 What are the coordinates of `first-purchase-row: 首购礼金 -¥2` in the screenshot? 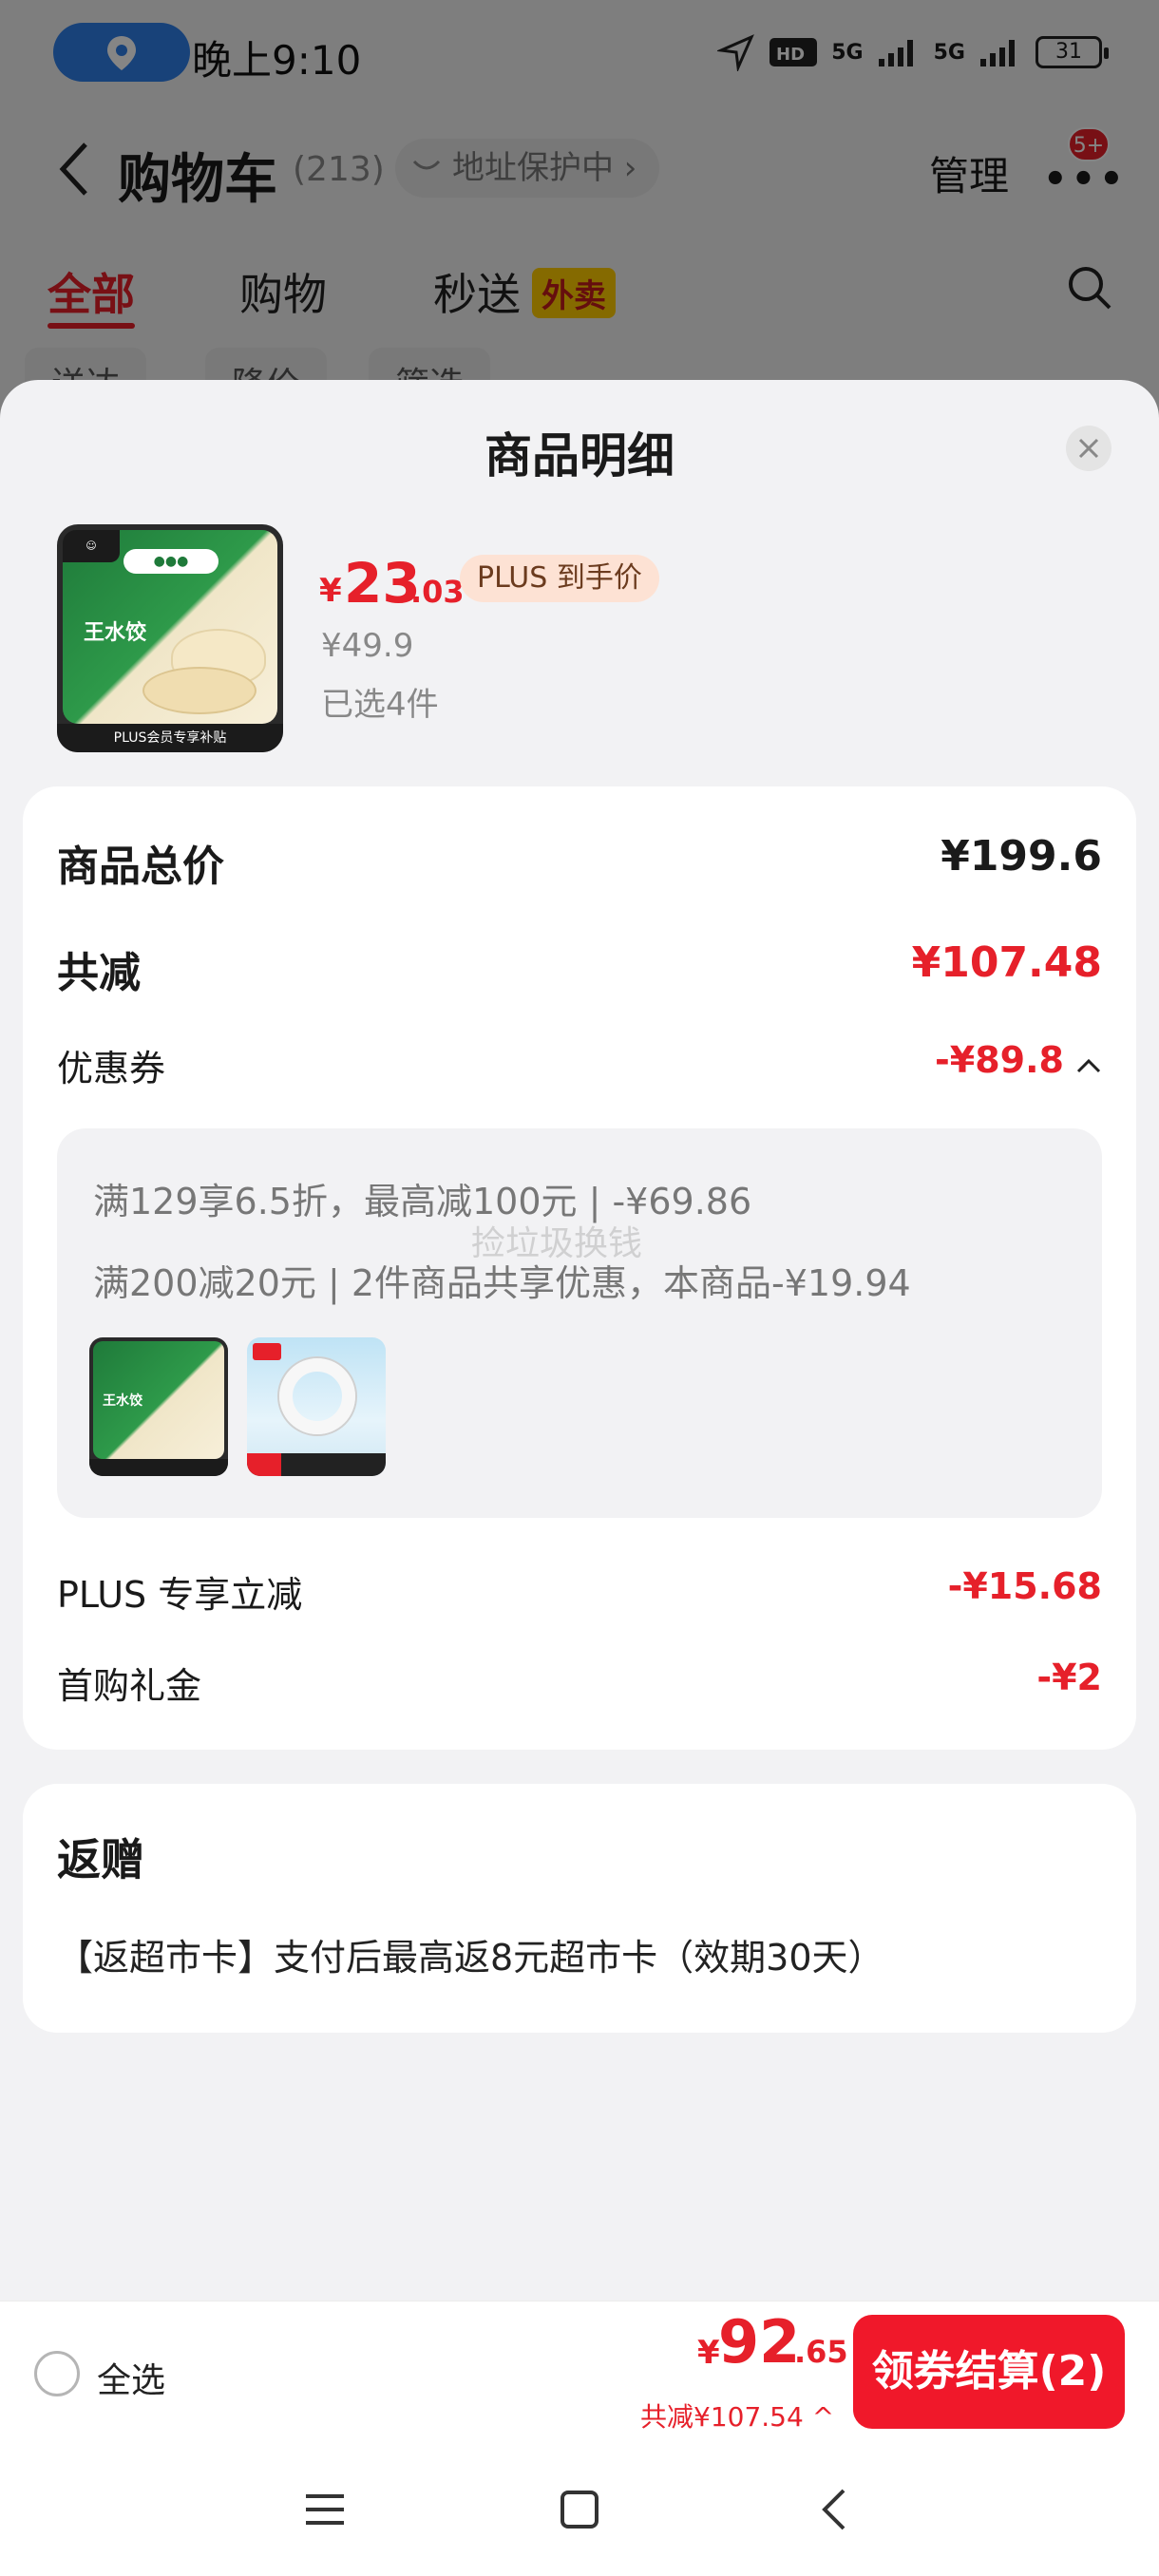 It's located at (579, 1685).